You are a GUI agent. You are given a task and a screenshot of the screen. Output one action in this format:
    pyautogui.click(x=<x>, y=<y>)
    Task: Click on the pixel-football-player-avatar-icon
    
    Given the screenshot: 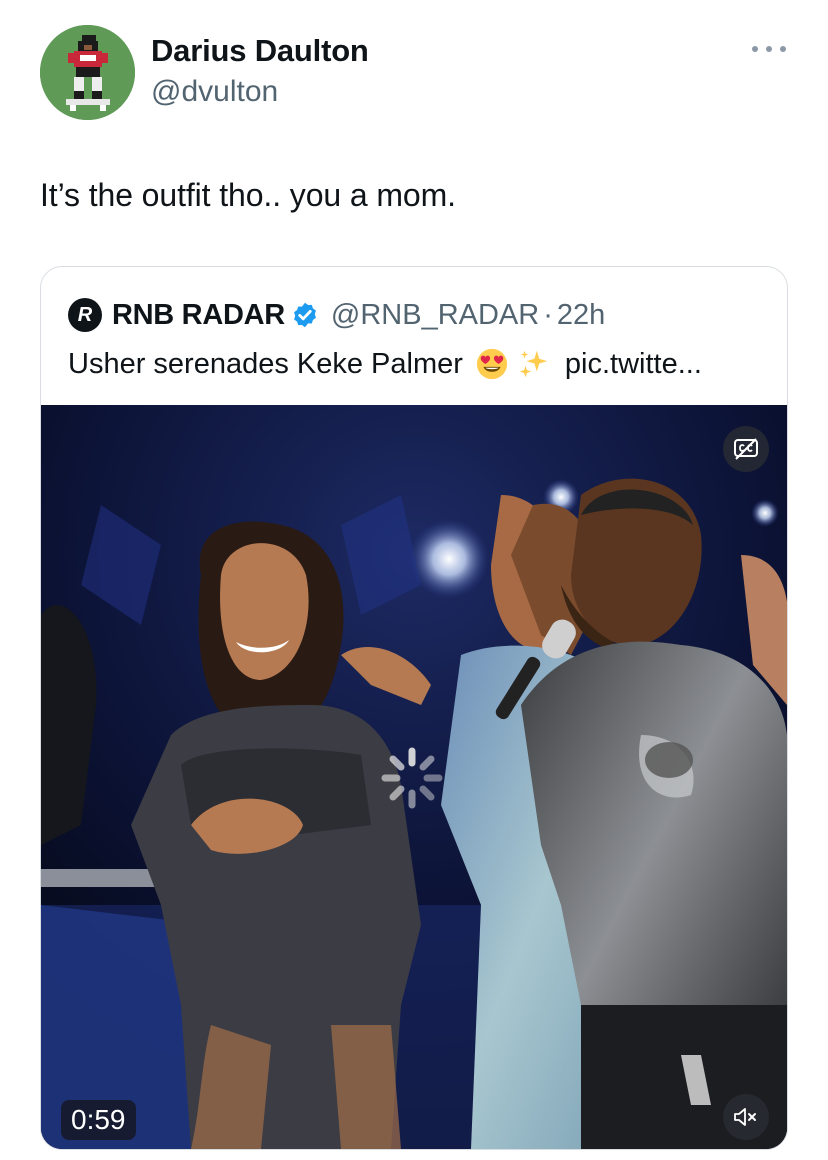 What is the action you would take?
    pyautogui.click(x=87, y=72)
    